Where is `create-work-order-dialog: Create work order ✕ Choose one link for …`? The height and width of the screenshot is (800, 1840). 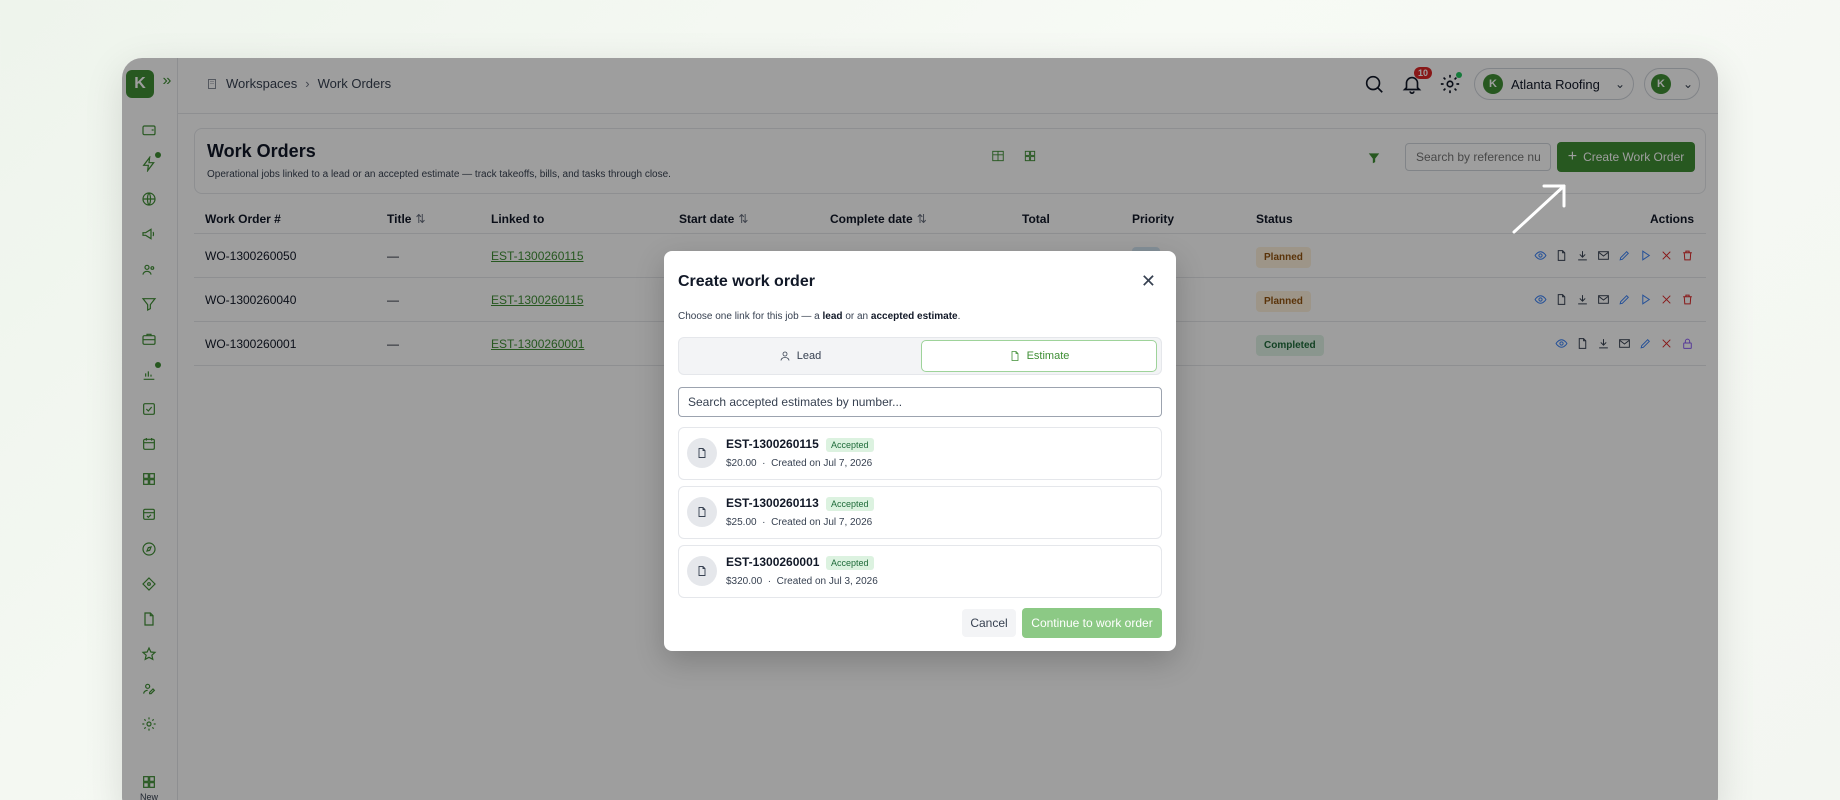
create-work-order-dialog: Create work order ✕ Choose one link for … is located at coordinates (920, 451).